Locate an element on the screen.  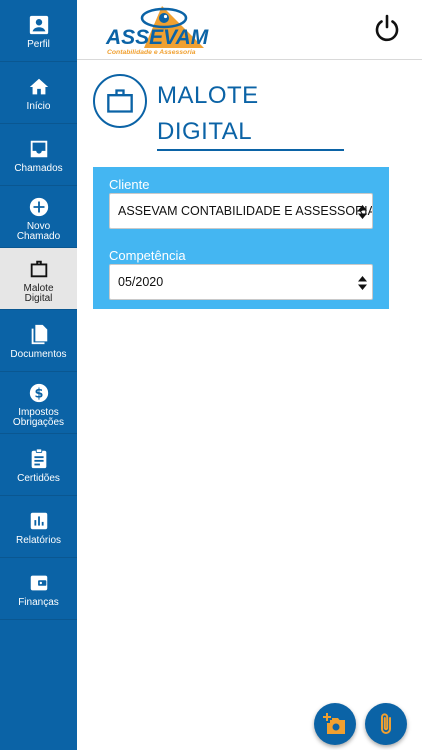
page-title-icon is located at coordinates (120, 101).